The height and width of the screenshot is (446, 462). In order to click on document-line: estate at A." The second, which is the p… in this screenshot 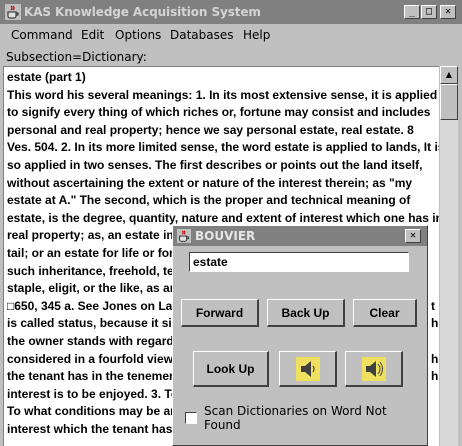, I will do `click(209, 200)`.